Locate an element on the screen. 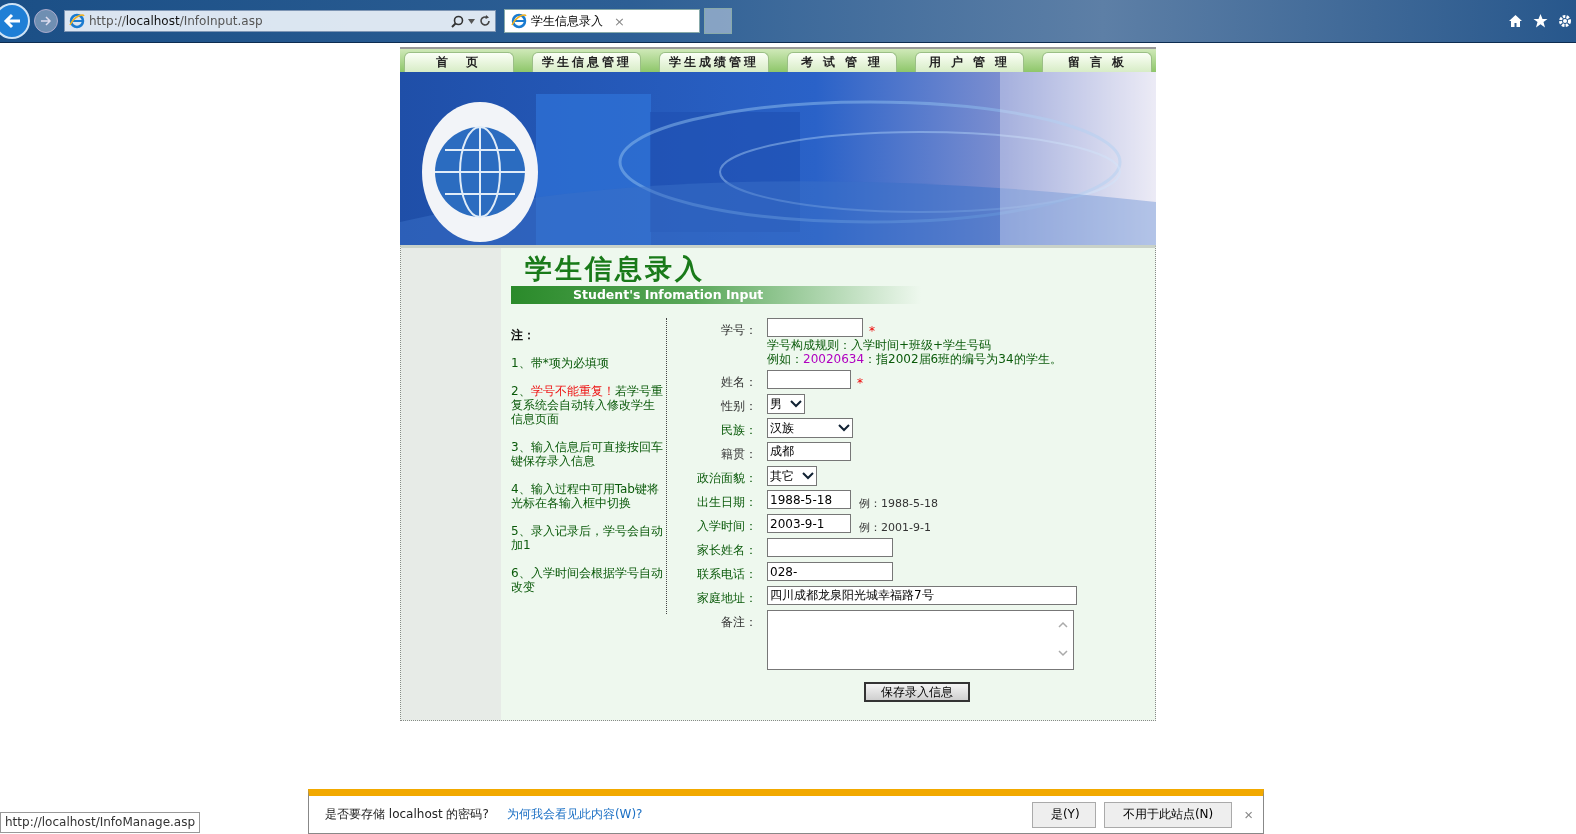  rule-text: 学号构成规则：入学时间+班级+学生号码 is located at coordinates (880, 345).